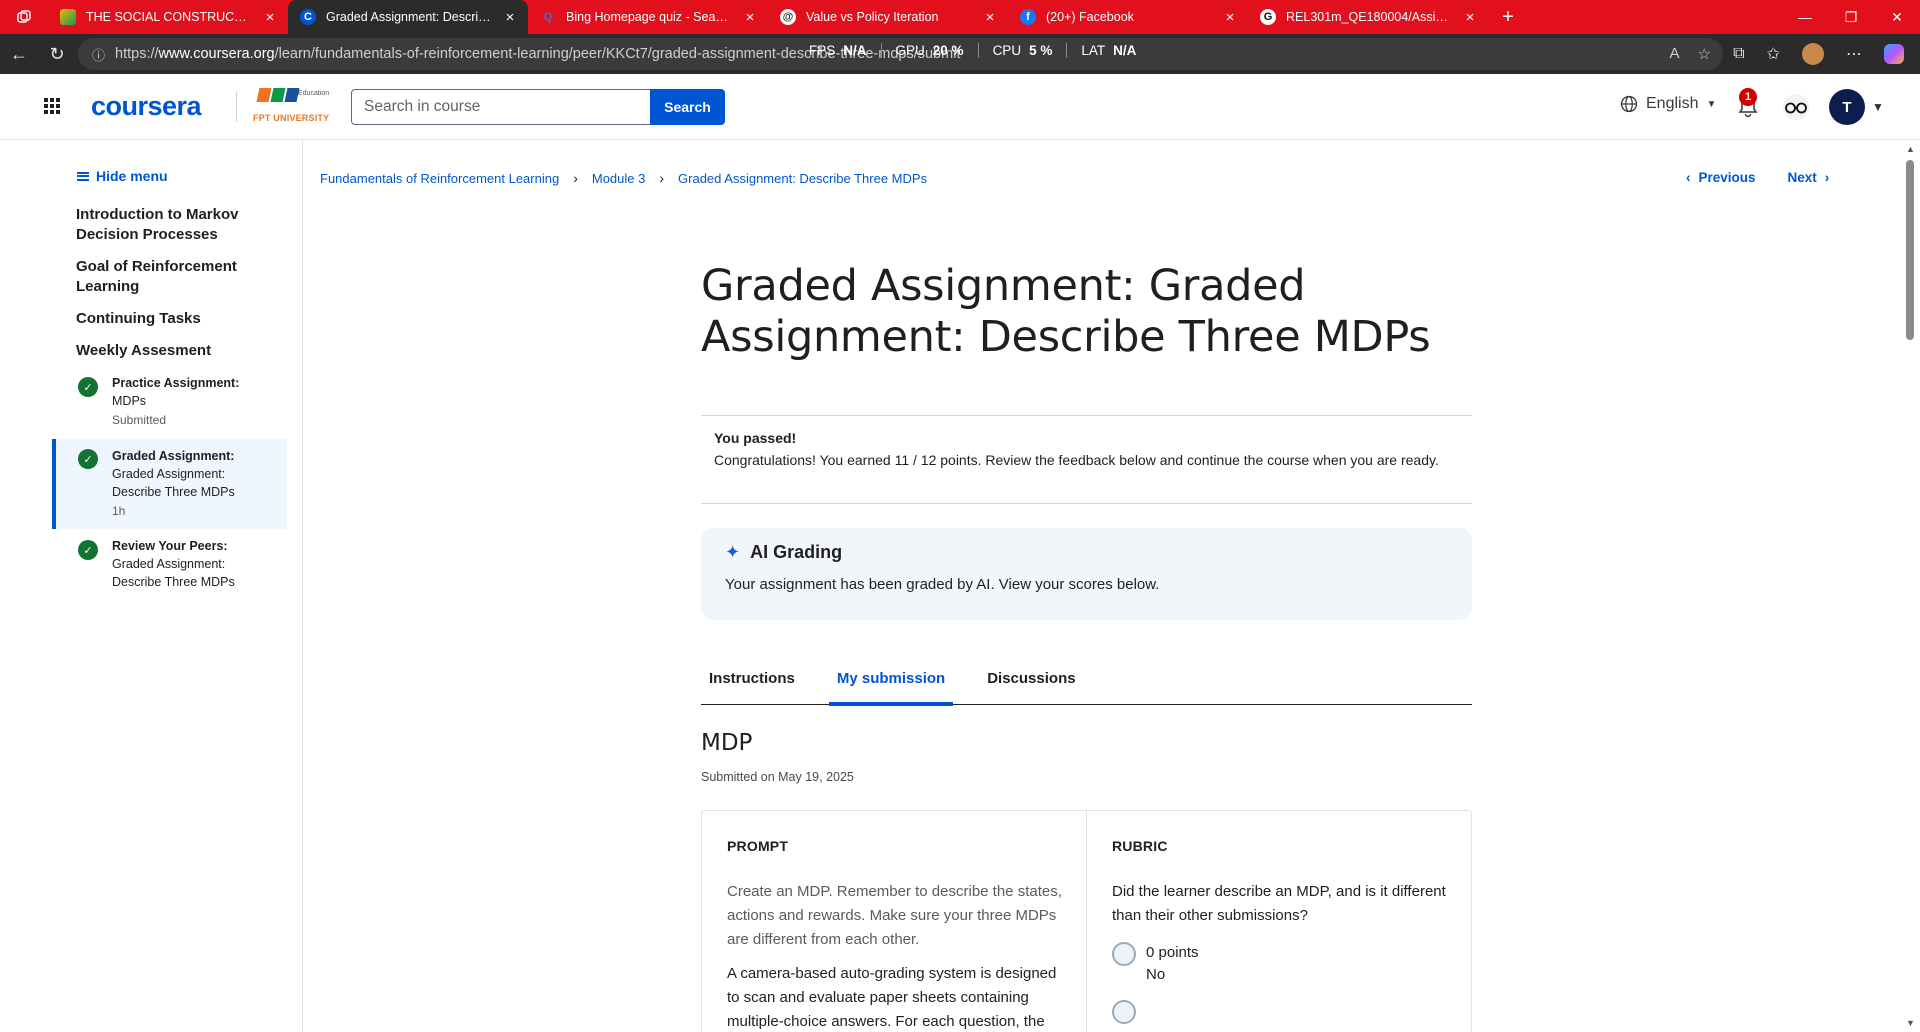 The height and width of the screenshot is (1032, 1920). Describe the element at coordinates (1796, 107) in the screenshot. I see `accessibility-glasses-icon` at that location.